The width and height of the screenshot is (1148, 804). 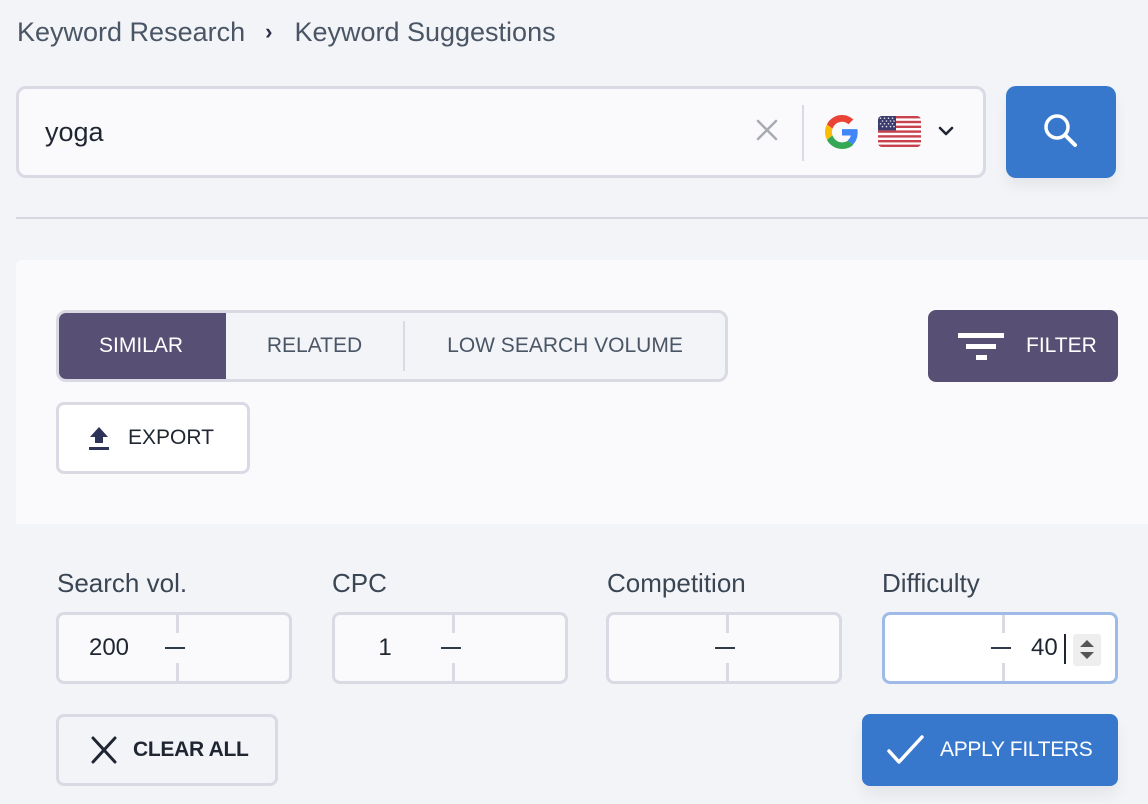 I want to click on difficulty-label: Difficulty, so click(x=931, y=583).